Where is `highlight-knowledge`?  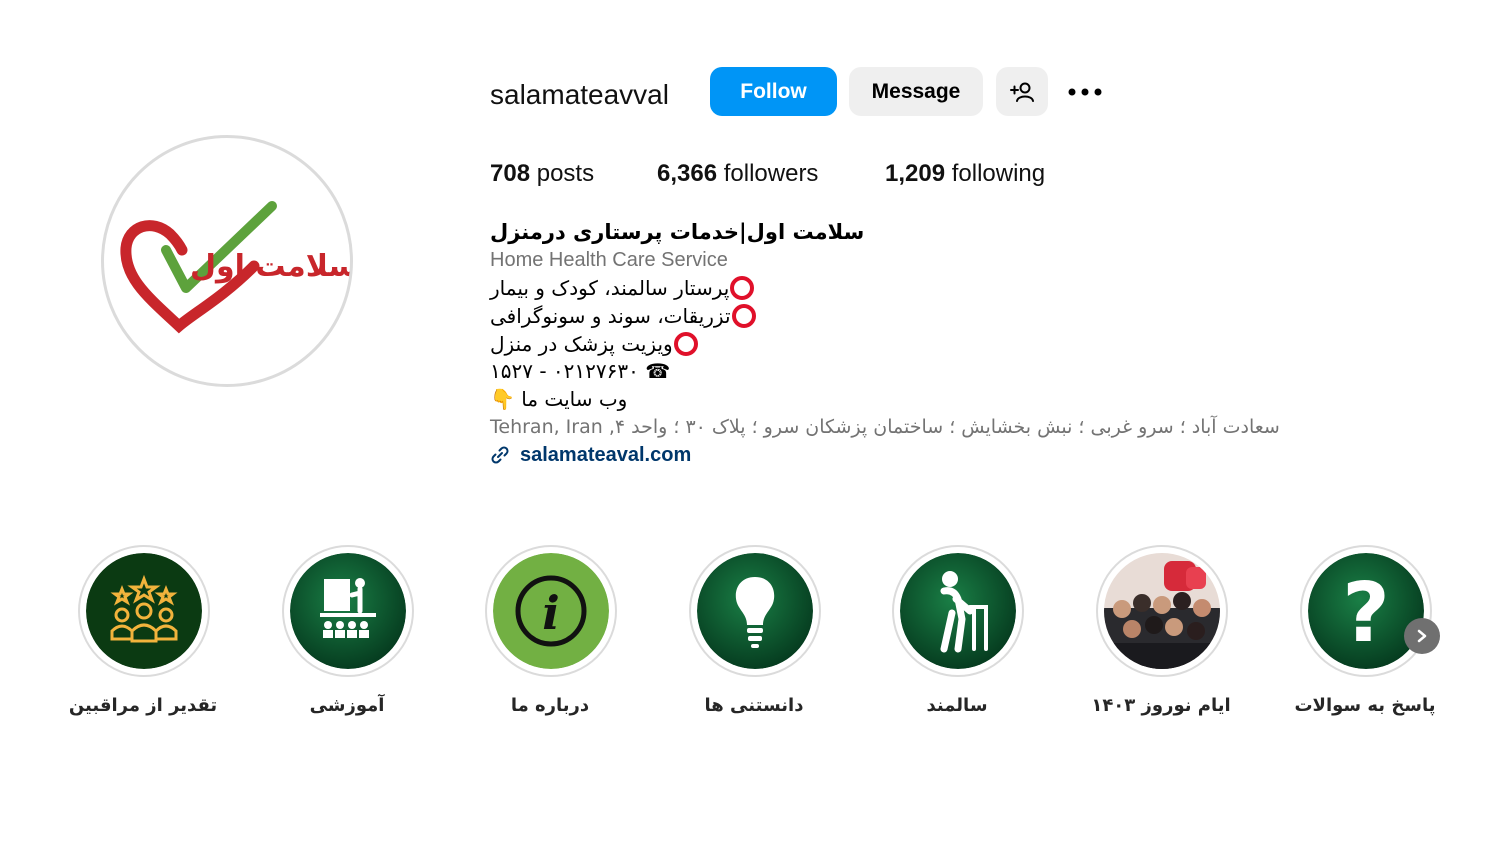
highlight-knowledge is located at coordinates (755, 611).